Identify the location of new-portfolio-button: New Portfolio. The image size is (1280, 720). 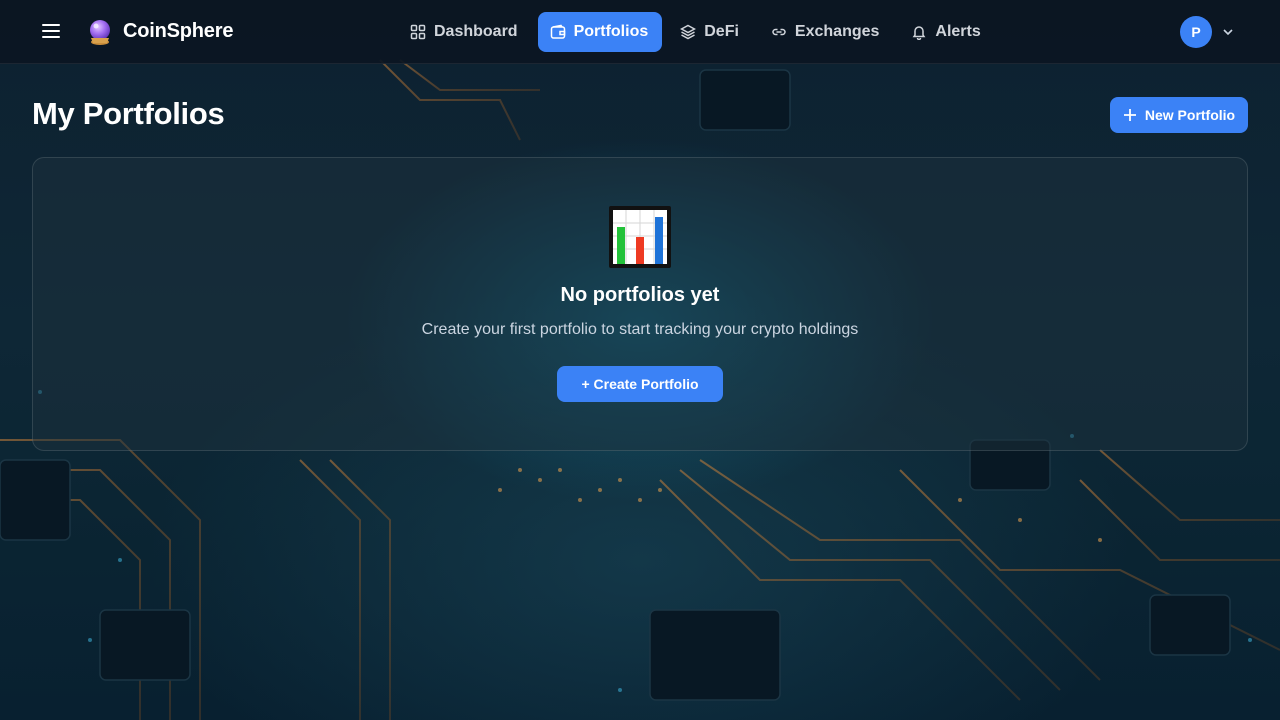
(1179, 115).